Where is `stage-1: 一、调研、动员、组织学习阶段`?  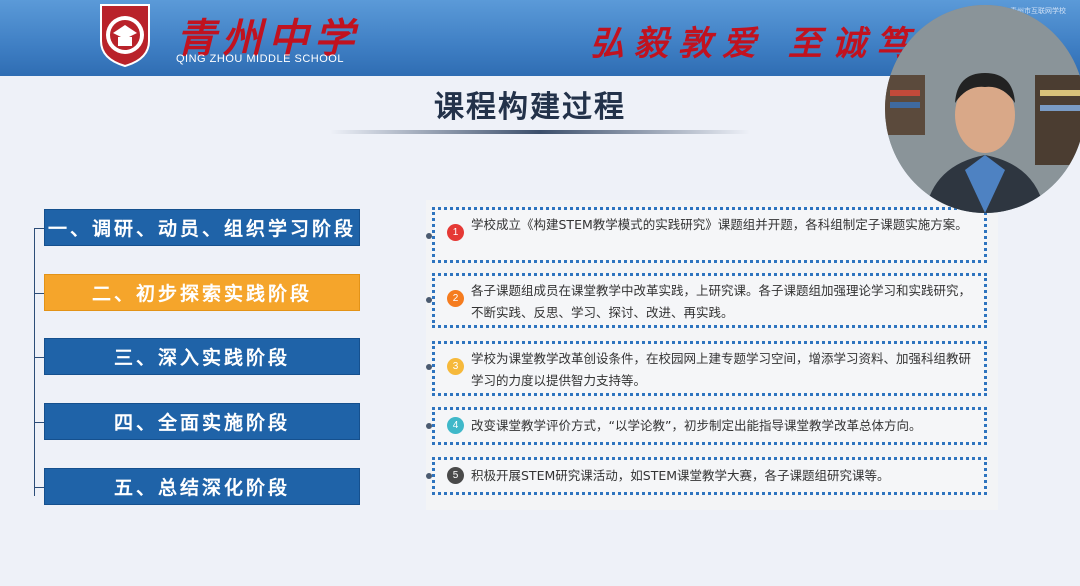 stage-1: 一、调研、动员、组织学习阶段 is located at coordinates (202, 227).